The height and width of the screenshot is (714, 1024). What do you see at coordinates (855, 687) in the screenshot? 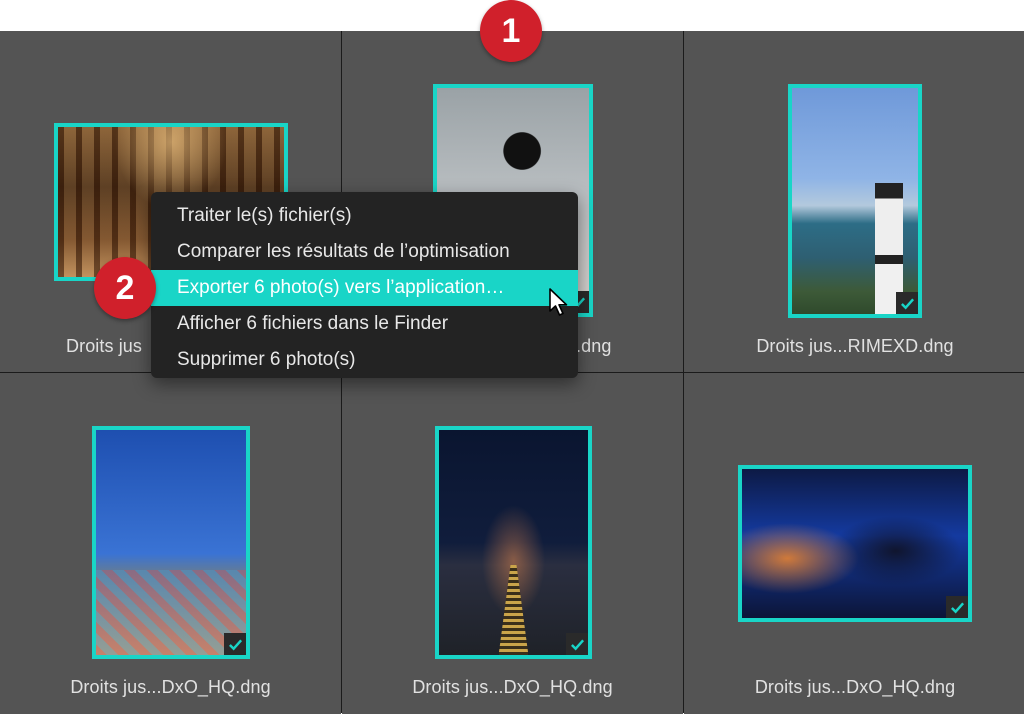
I see `photo-filename-6: Droits jus...DxO_HQ.dng` at bounding box center [855, 687].